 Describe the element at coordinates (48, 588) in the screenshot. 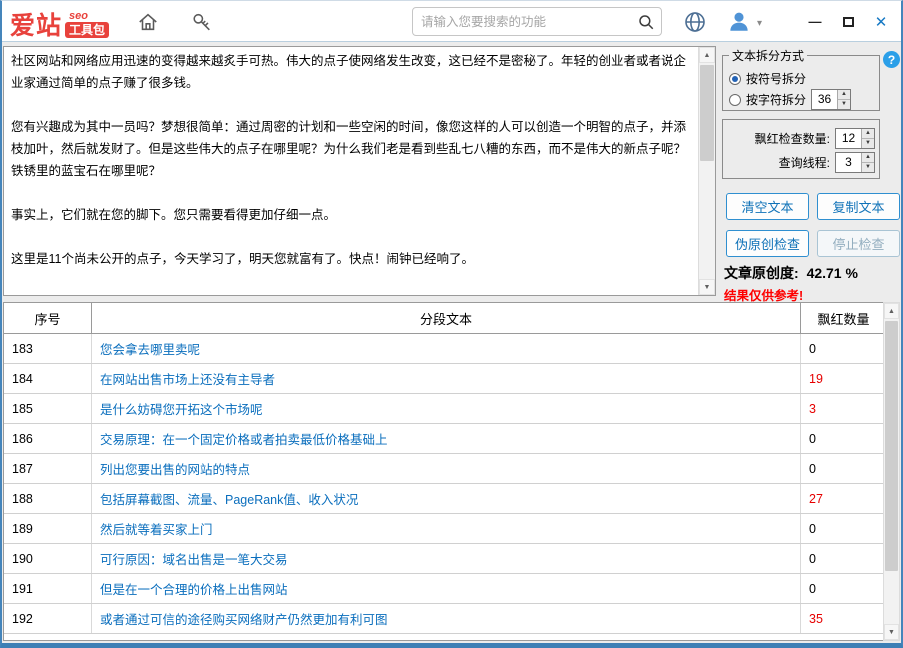

I see `row-index: 191` at that location.